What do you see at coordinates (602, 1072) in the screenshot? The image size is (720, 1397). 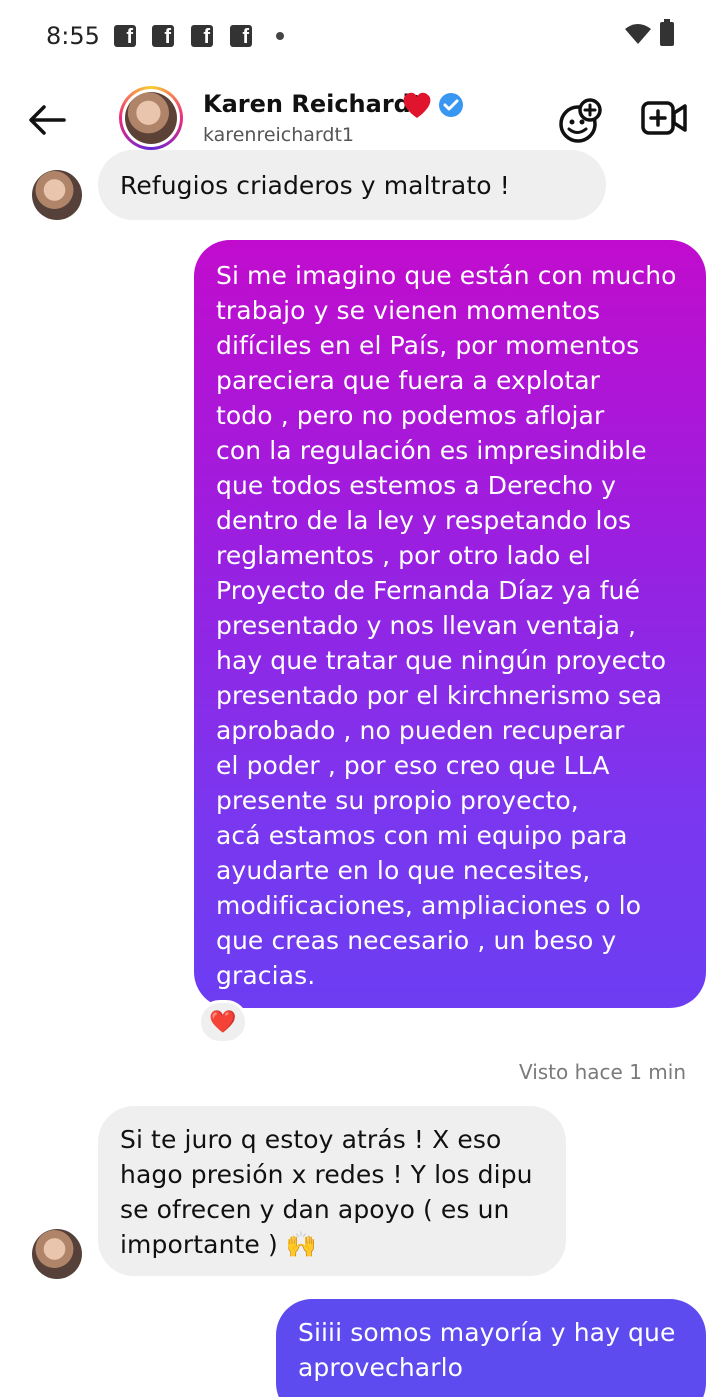 I see `seen-status: Visto hace 1 min` at bounding box center [602, 1072].